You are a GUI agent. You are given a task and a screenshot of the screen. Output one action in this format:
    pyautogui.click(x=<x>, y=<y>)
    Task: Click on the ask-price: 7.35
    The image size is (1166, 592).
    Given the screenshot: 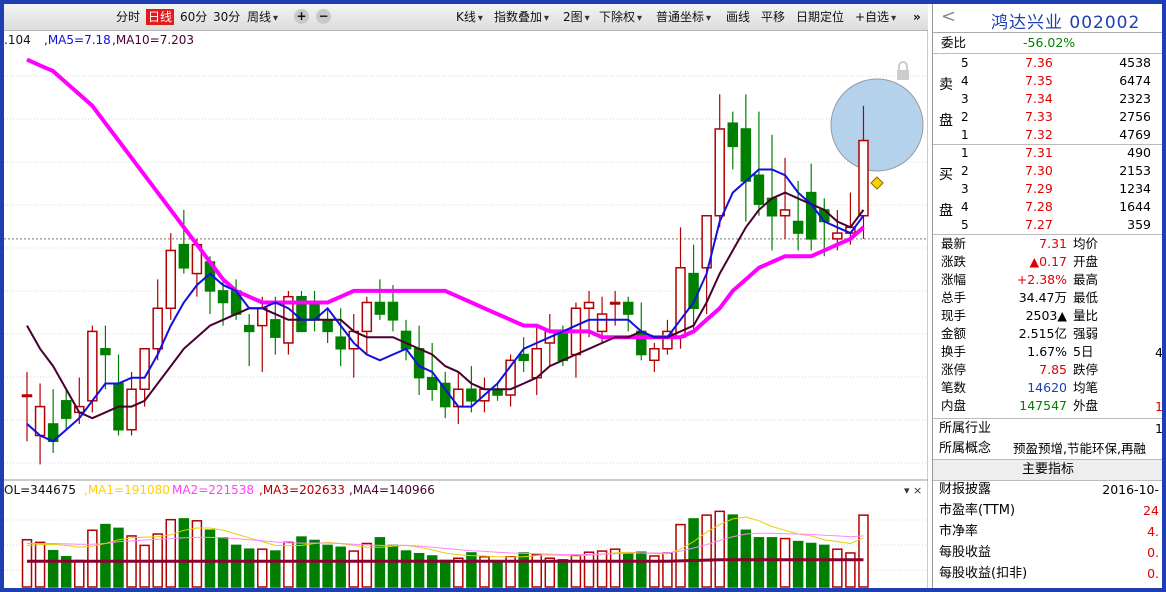 What is the action you would take?
    pyautogui.click(x=1039, y=80)
    